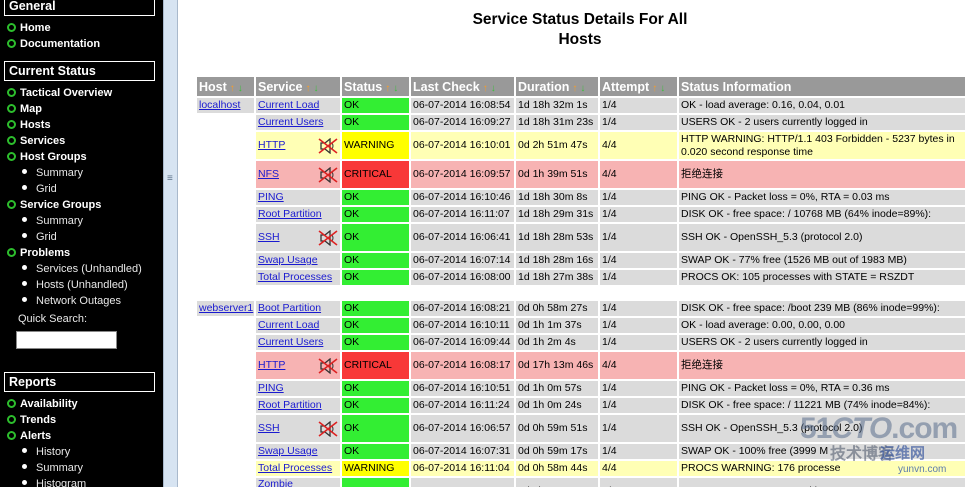 Image resolution: width=972 pixels, height=487 pixels. What do you see at coordinates (36, 142) in the screenshot?
I see `nav-item-services: Services` at bounding box center [36, 142].